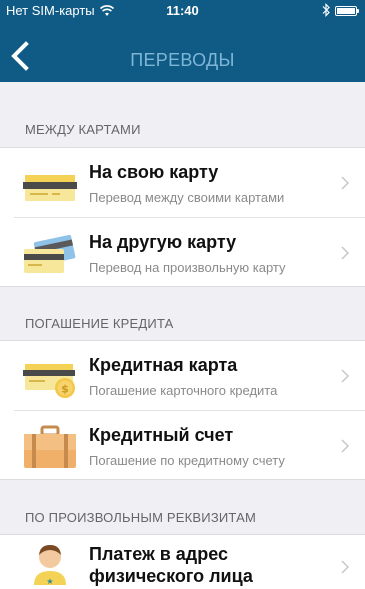 The image size is (365, 589). What do you see at coordinates (163, 365) in the screenshot?
I see `item-title: Кредитная карта` at bounding box center [163, 365].